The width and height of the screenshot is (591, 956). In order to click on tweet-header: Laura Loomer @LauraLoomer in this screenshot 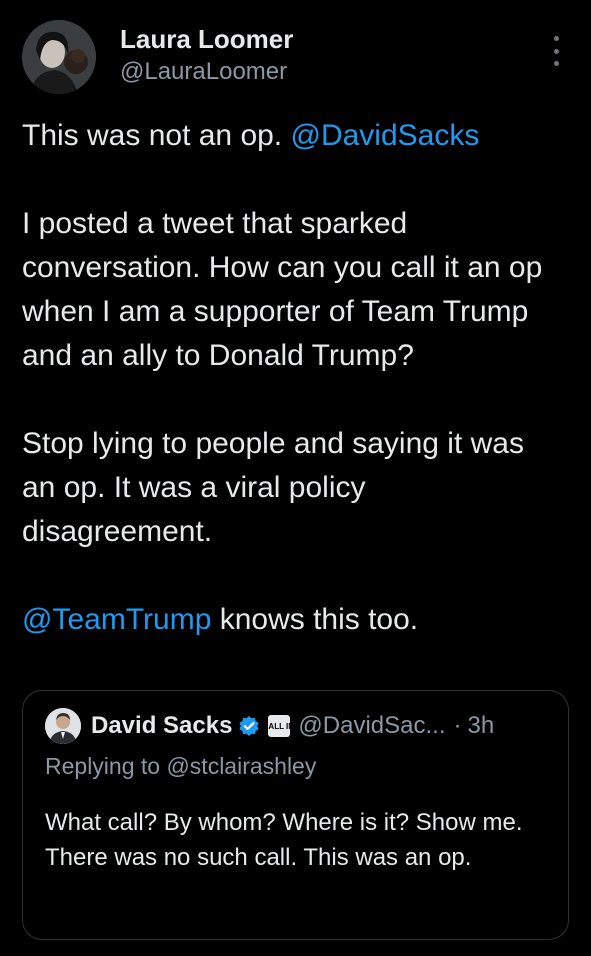, I will do `click(157, 57)`.